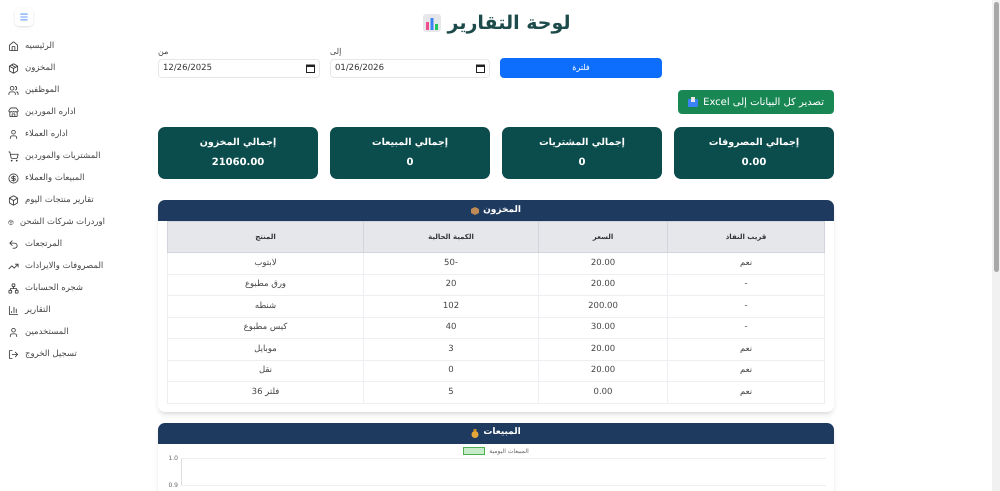  What do you see at coordinates (56, 354) in the screenshot?
I see `sidebar-item: تسجيل الخروج` at bounding box center [56, 354].